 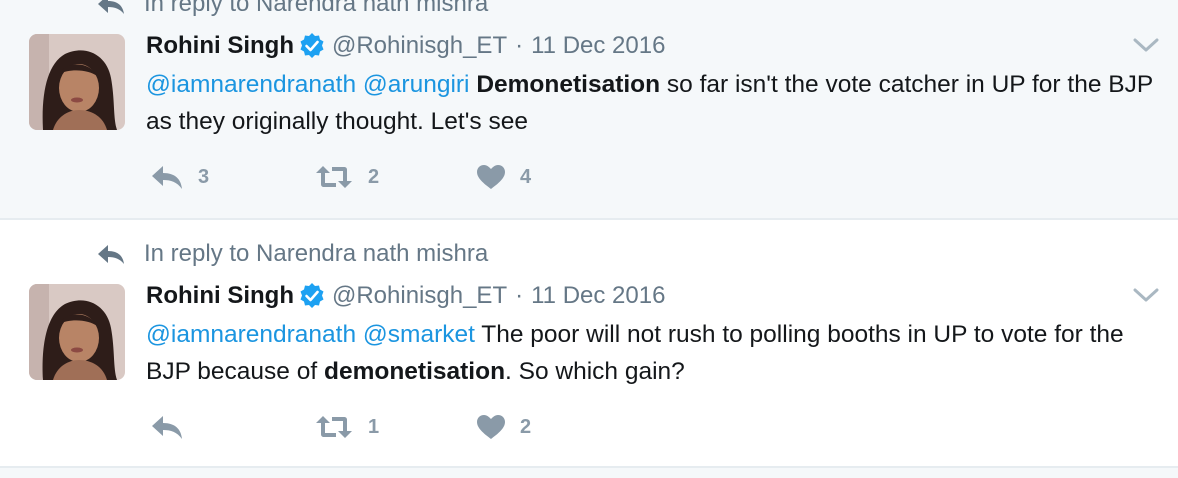 I want to click on like-count: 4, so click(x=526, y=176).